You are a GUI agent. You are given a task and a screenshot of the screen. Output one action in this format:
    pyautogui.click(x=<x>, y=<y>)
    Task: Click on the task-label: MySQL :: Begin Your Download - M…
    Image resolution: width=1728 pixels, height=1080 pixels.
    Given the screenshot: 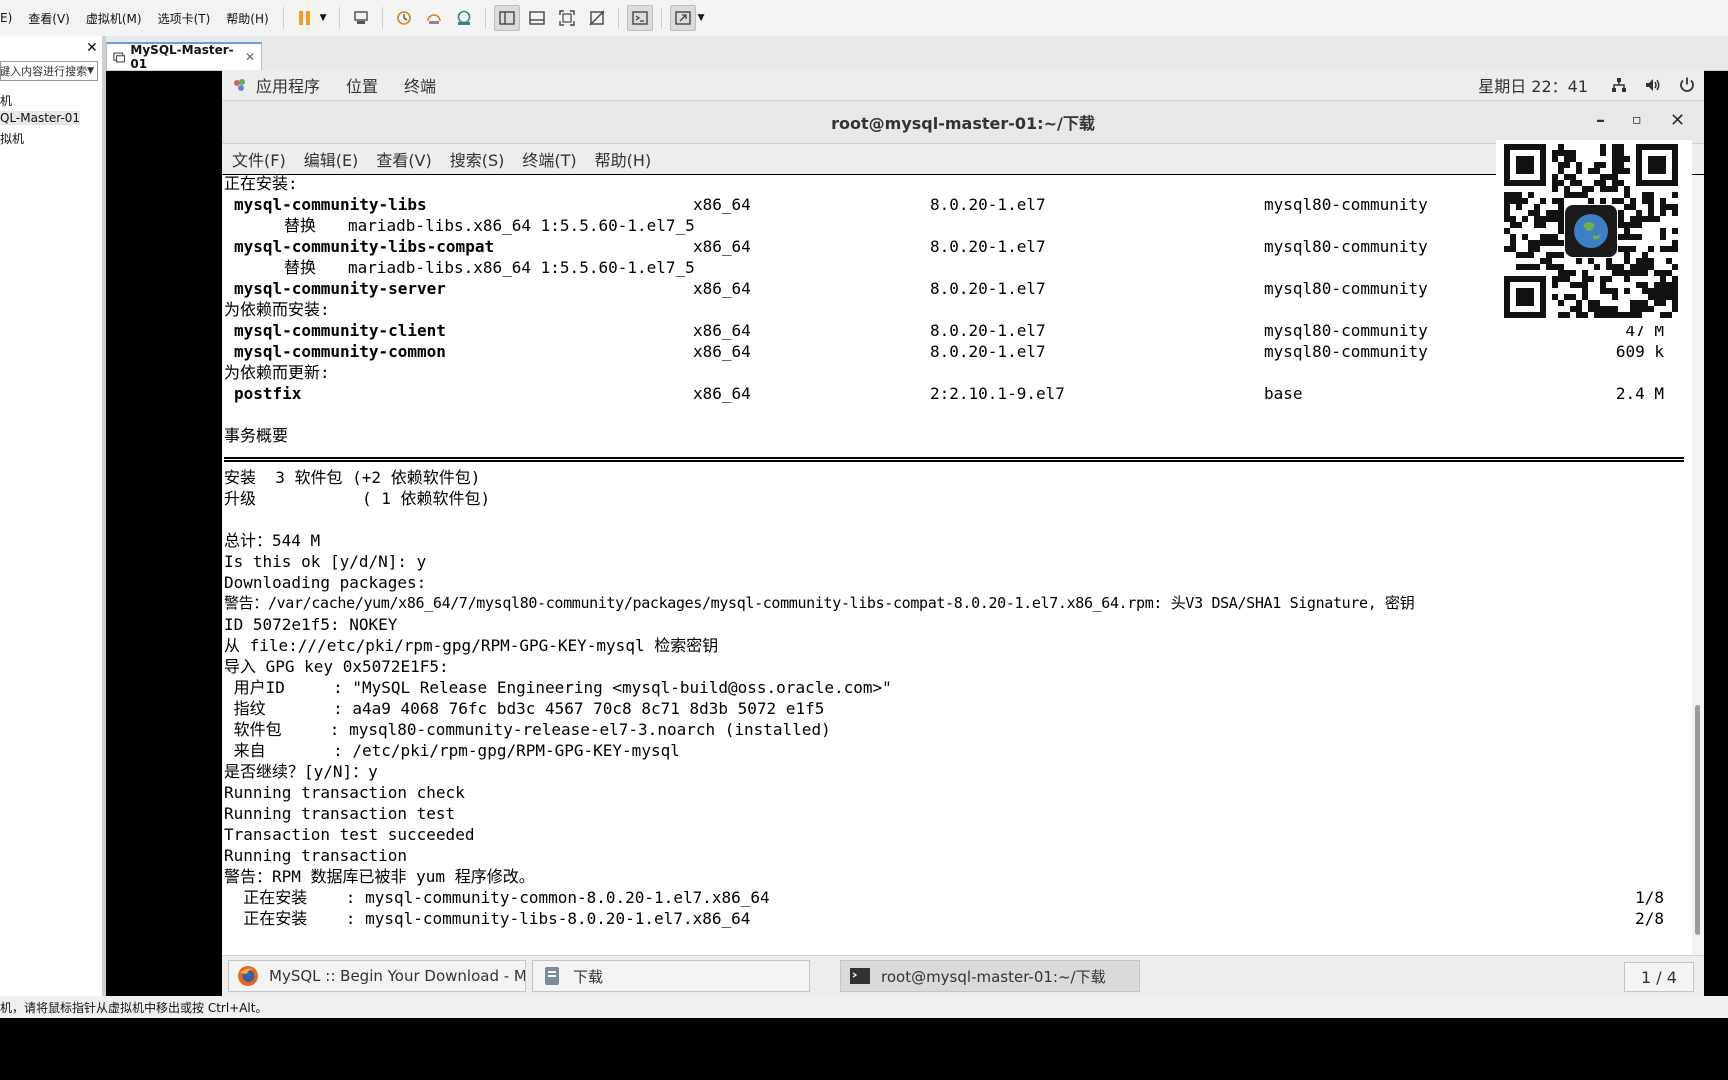 What is the action you would take?
    pyautogui.click(x=397, y=976)
    